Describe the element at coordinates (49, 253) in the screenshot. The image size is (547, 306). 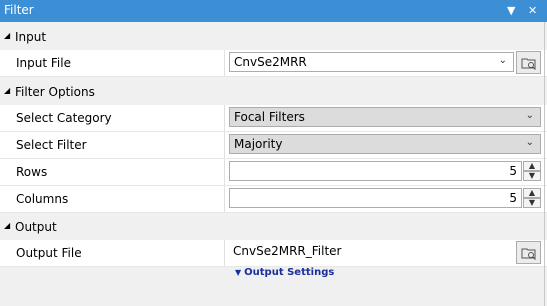
I see `output-file-label: Output File` at that location.